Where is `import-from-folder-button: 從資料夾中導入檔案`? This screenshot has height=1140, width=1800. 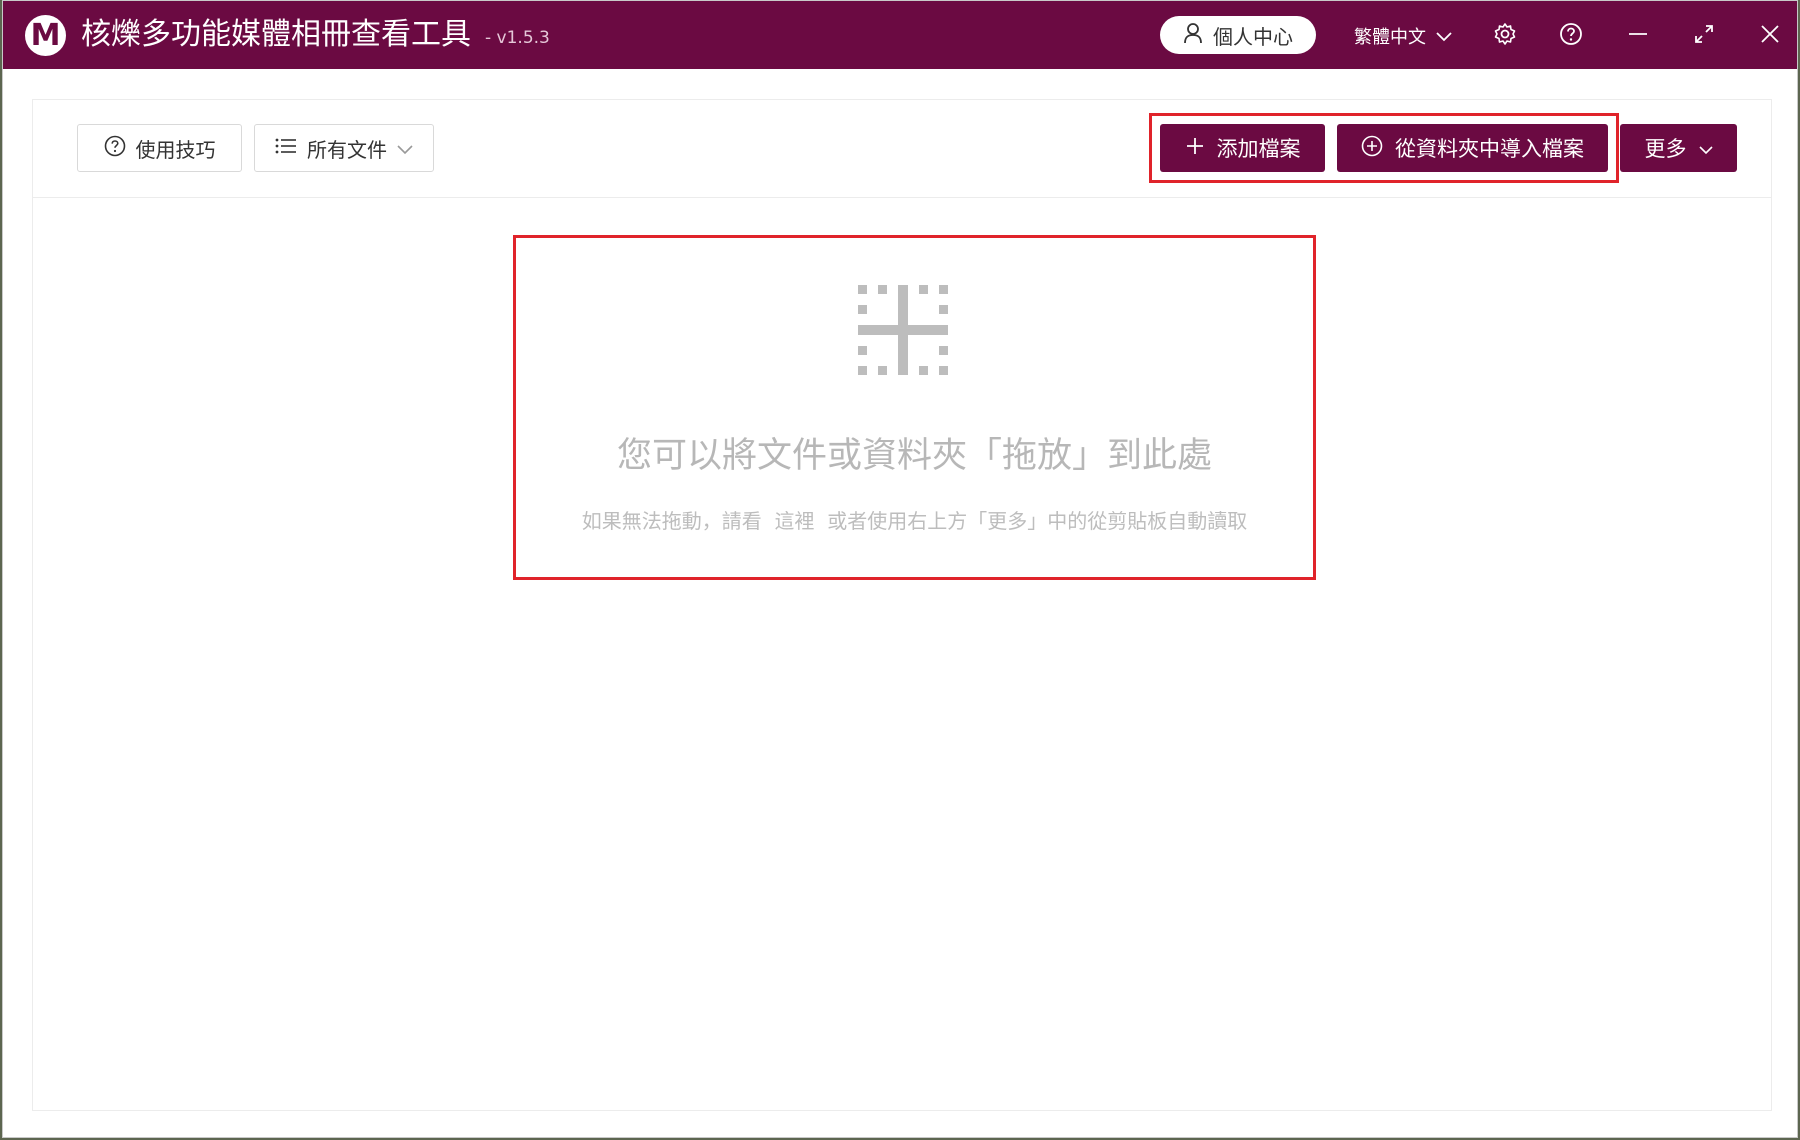
import-from-folder-button: 從資料夾中導入檔案 is located at coordinates (1472, 148).